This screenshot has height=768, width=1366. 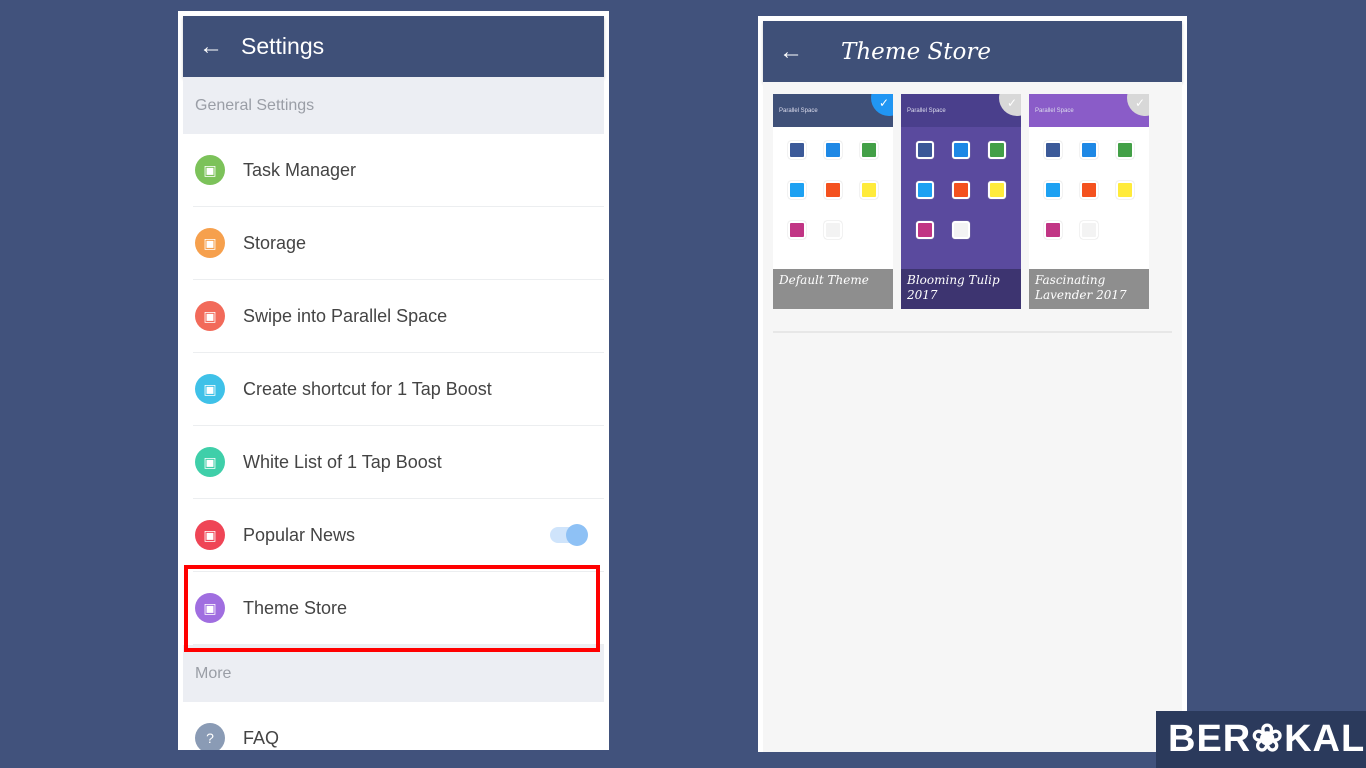 I want to click on settings-item-label: Task Manager, so click(x=300, y=169).